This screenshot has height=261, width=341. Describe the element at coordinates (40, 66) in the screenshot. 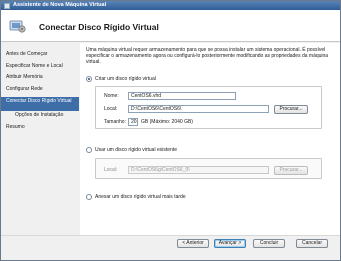

I see `step-name-location: Especificar Nome e Local` at that location.